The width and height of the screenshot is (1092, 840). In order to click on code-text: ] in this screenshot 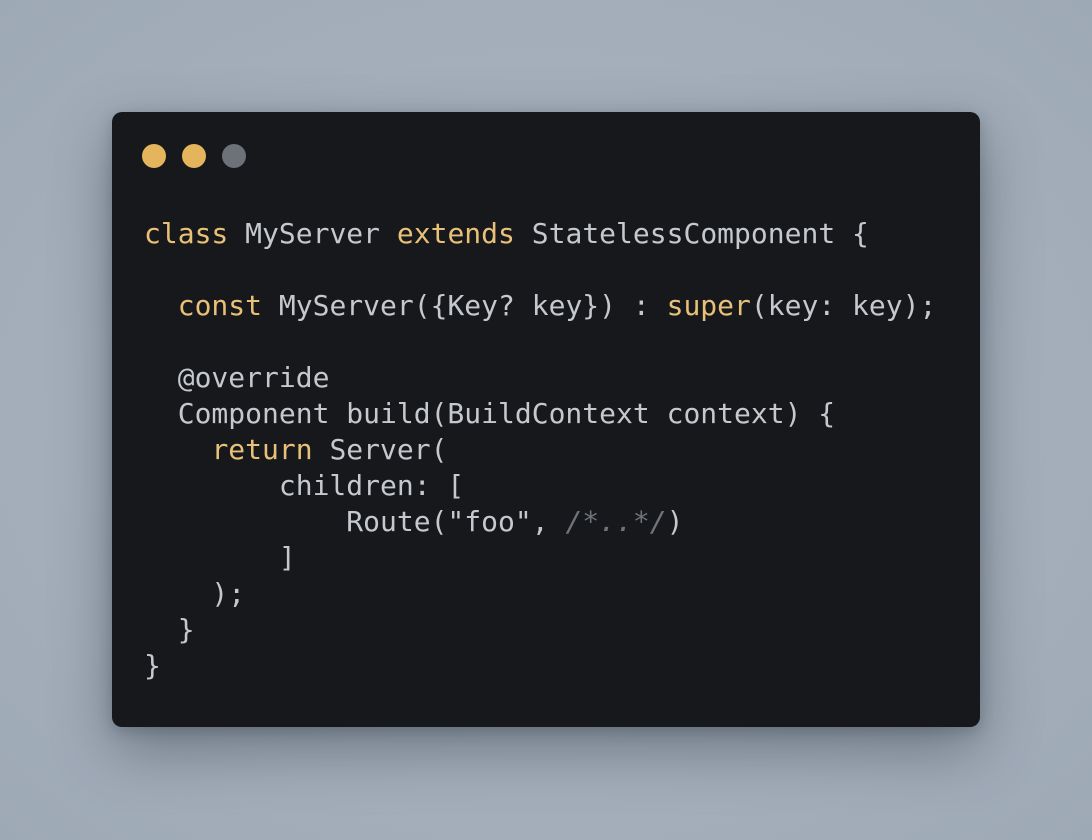, I will do `click(220, 557)`.